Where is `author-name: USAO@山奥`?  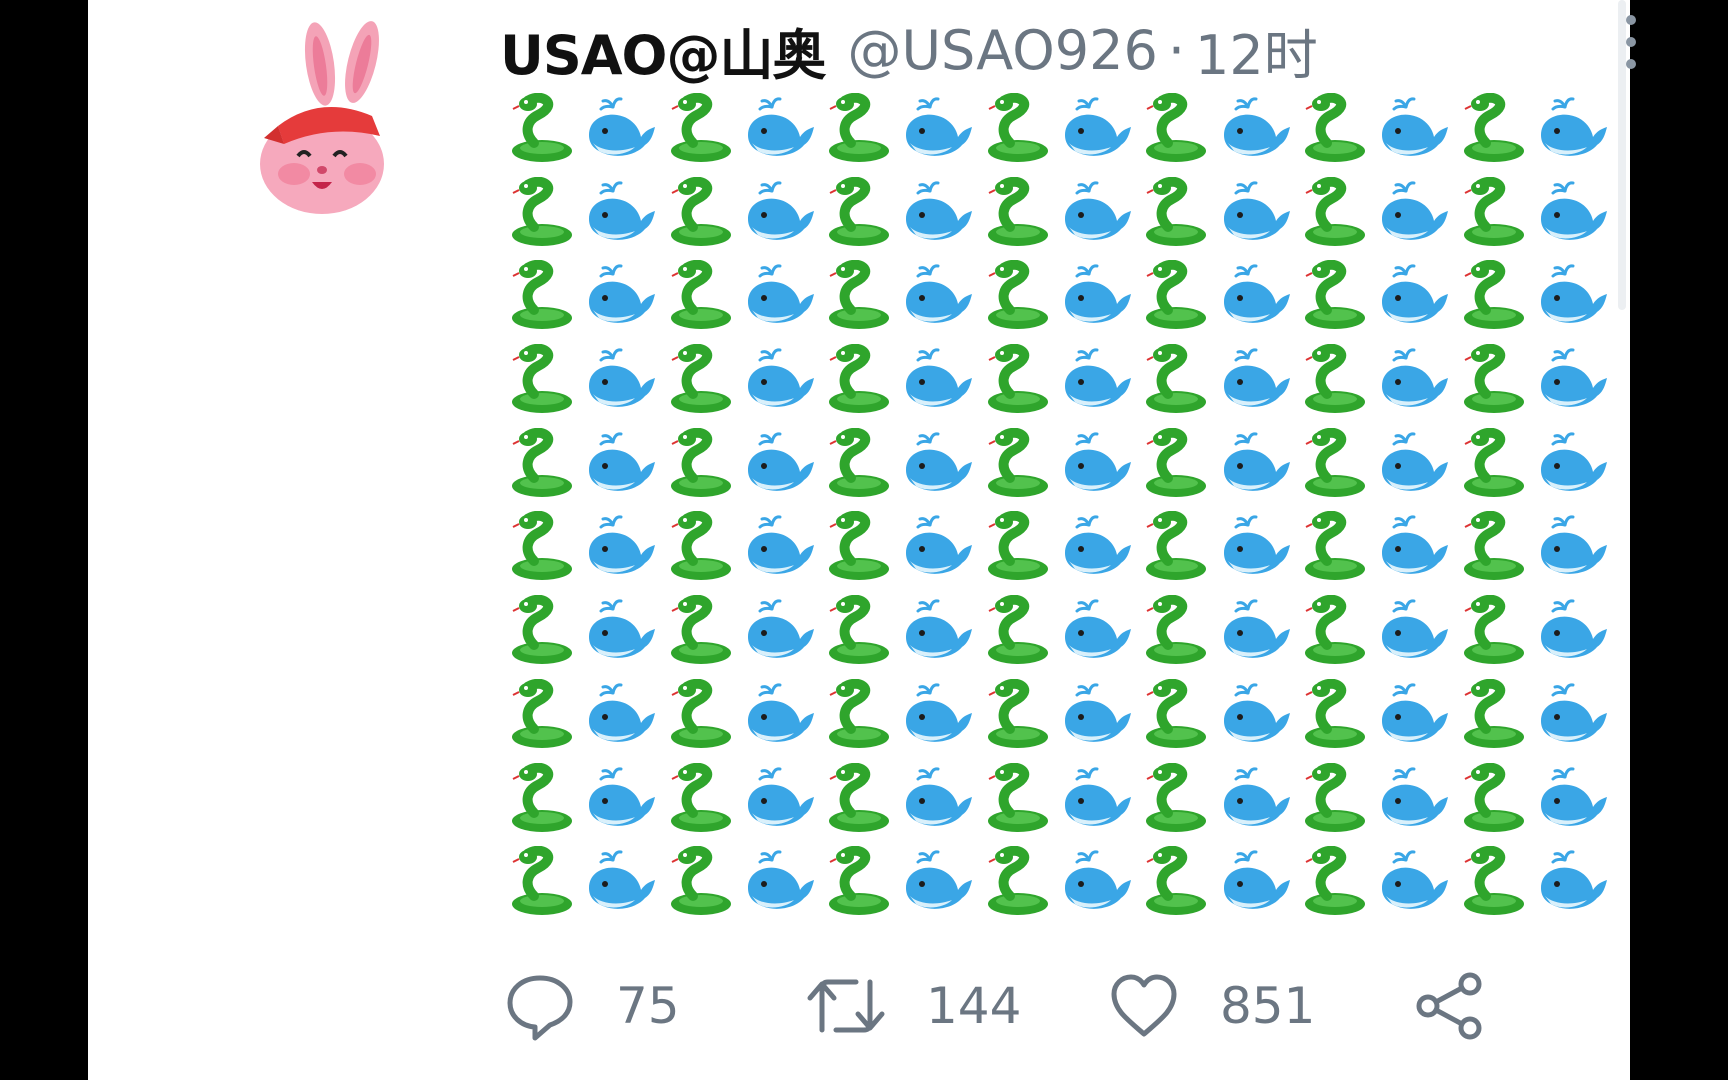 author-name: USAO@山奥 is located at coordinates (663, 50).